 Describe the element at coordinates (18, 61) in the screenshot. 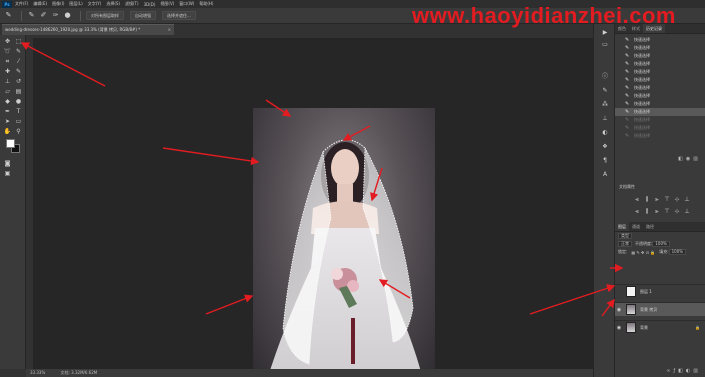

I see `eyedropper-tool-icon: ⁄` at that location.